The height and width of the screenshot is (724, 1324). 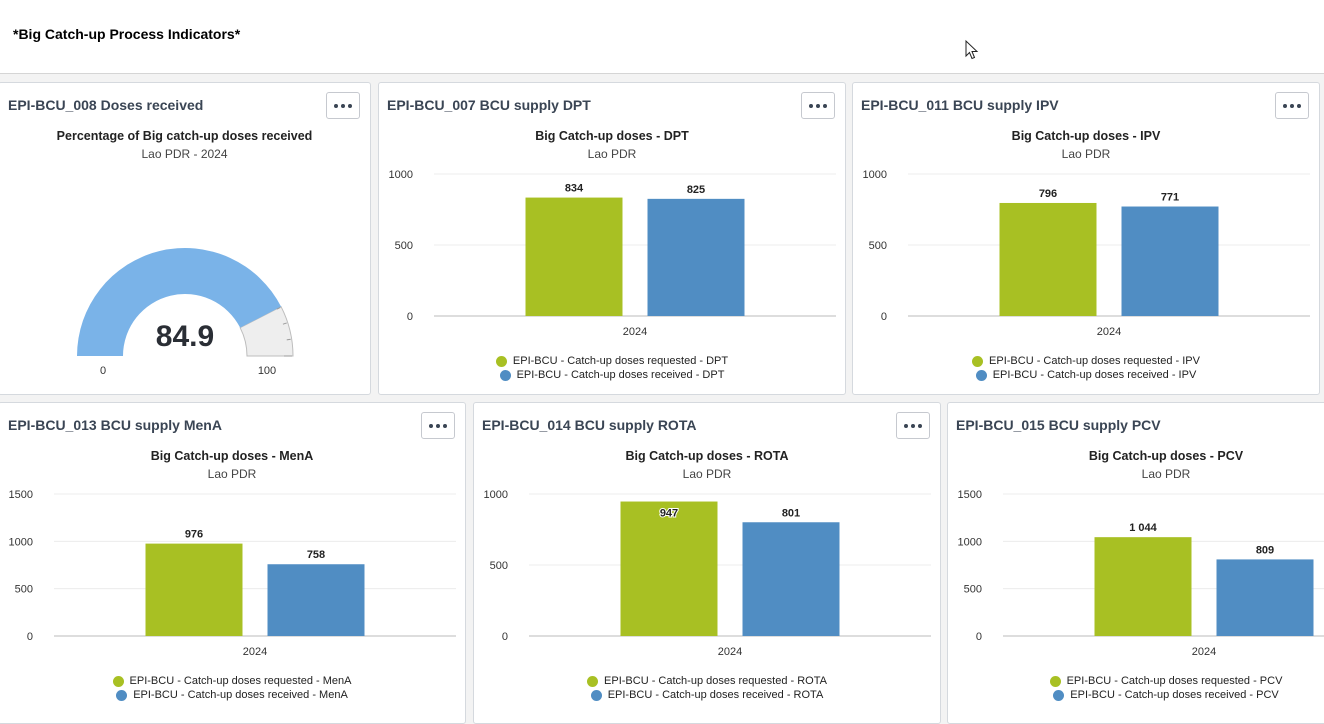 What do you see at coordinates (1170, 198) in the screenshot?
I see `data-label: 771` at bounding box center [1170, 198].